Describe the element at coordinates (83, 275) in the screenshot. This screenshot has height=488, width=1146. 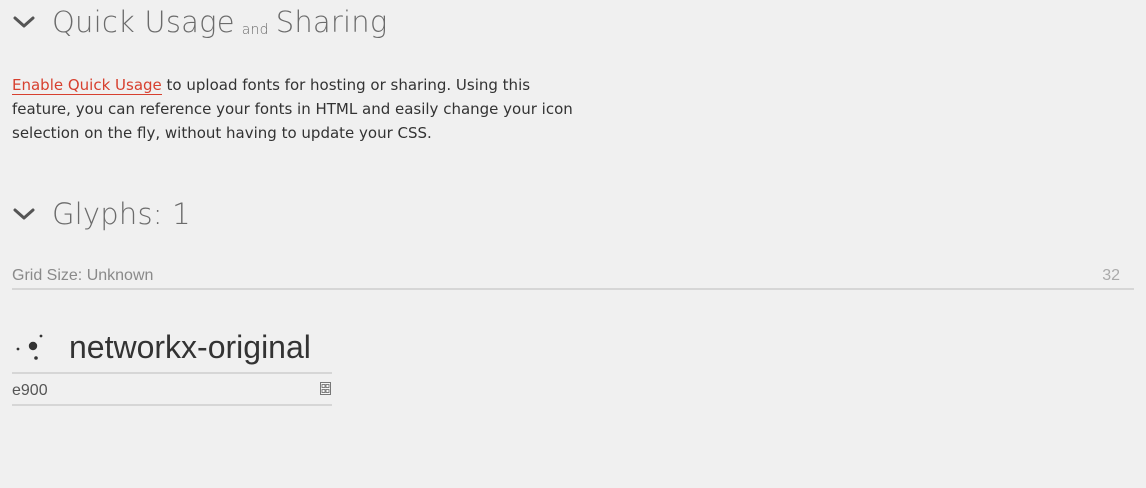
I see `grid-size-label: Grid Size: Unknown` at that location.